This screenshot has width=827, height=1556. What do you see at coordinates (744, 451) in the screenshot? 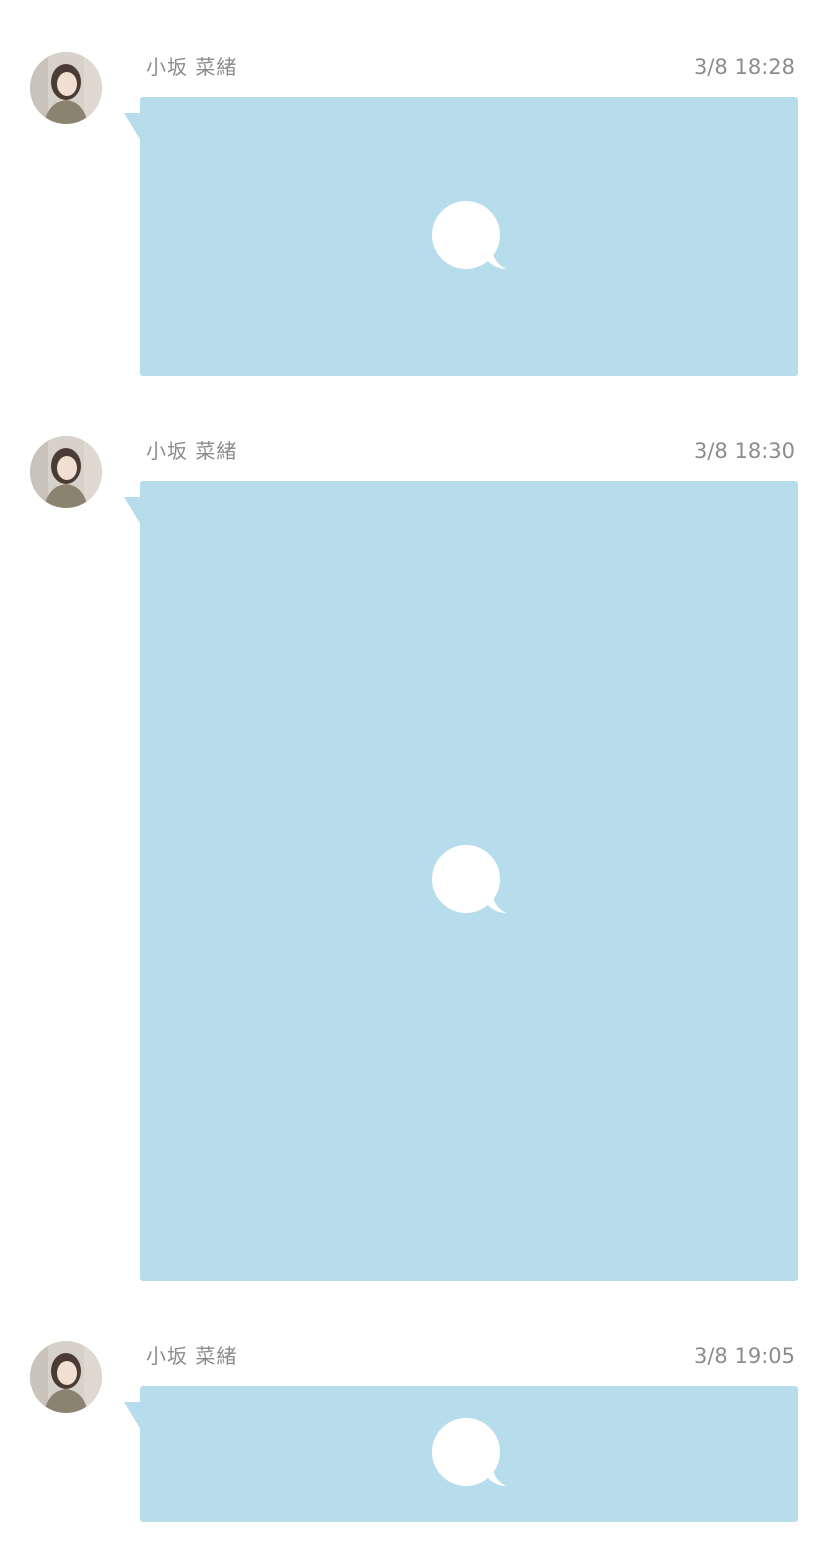
I see `message-timestamp: 3/8 18:30` at bounding box center [744, 451].